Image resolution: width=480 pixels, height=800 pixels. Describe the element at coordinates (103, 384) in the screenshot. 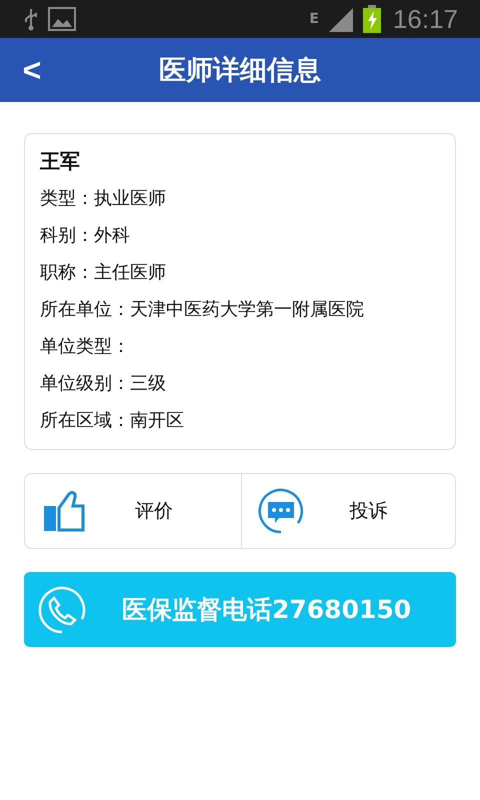

I see `info-line: 单位级别：三级` at that location.